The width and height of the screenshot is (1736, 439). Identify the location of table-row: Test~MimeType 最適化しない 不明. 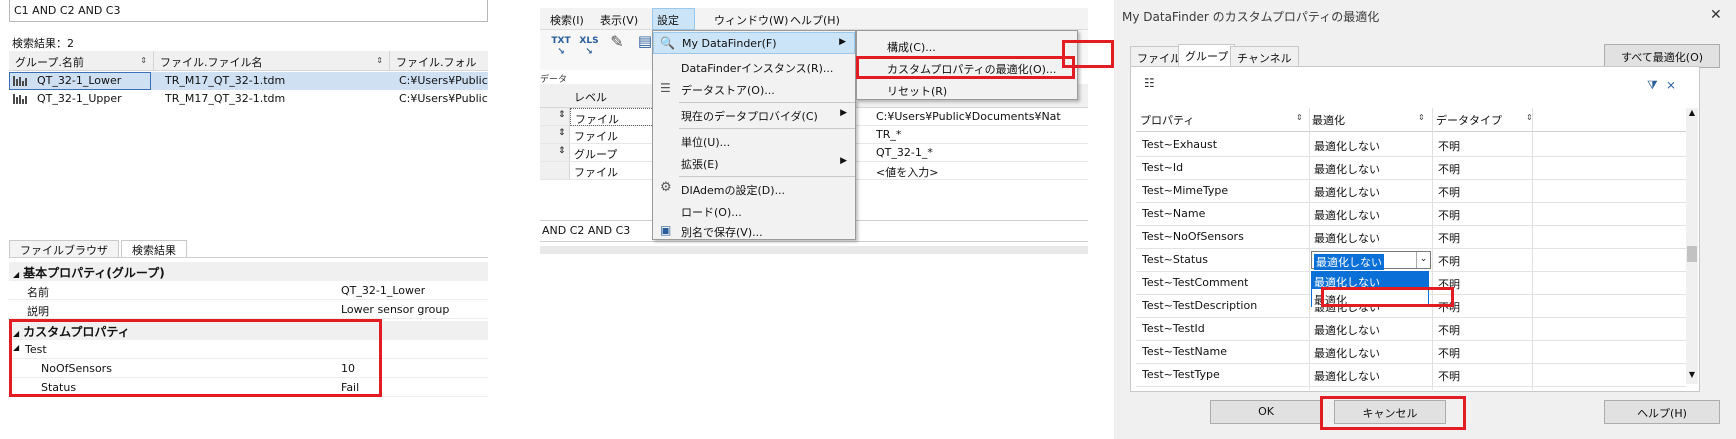
(1411, 191).